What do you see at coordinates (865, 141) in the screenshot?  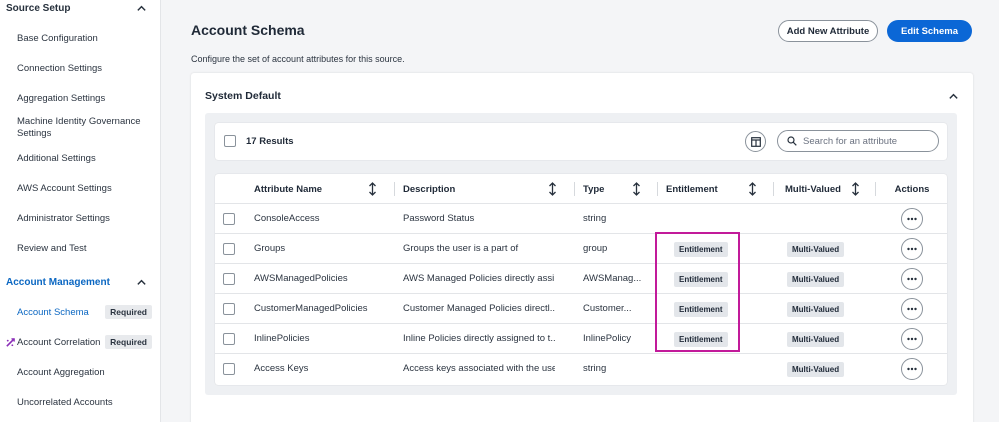 I see `search-input` at bounding box center [865, 141].